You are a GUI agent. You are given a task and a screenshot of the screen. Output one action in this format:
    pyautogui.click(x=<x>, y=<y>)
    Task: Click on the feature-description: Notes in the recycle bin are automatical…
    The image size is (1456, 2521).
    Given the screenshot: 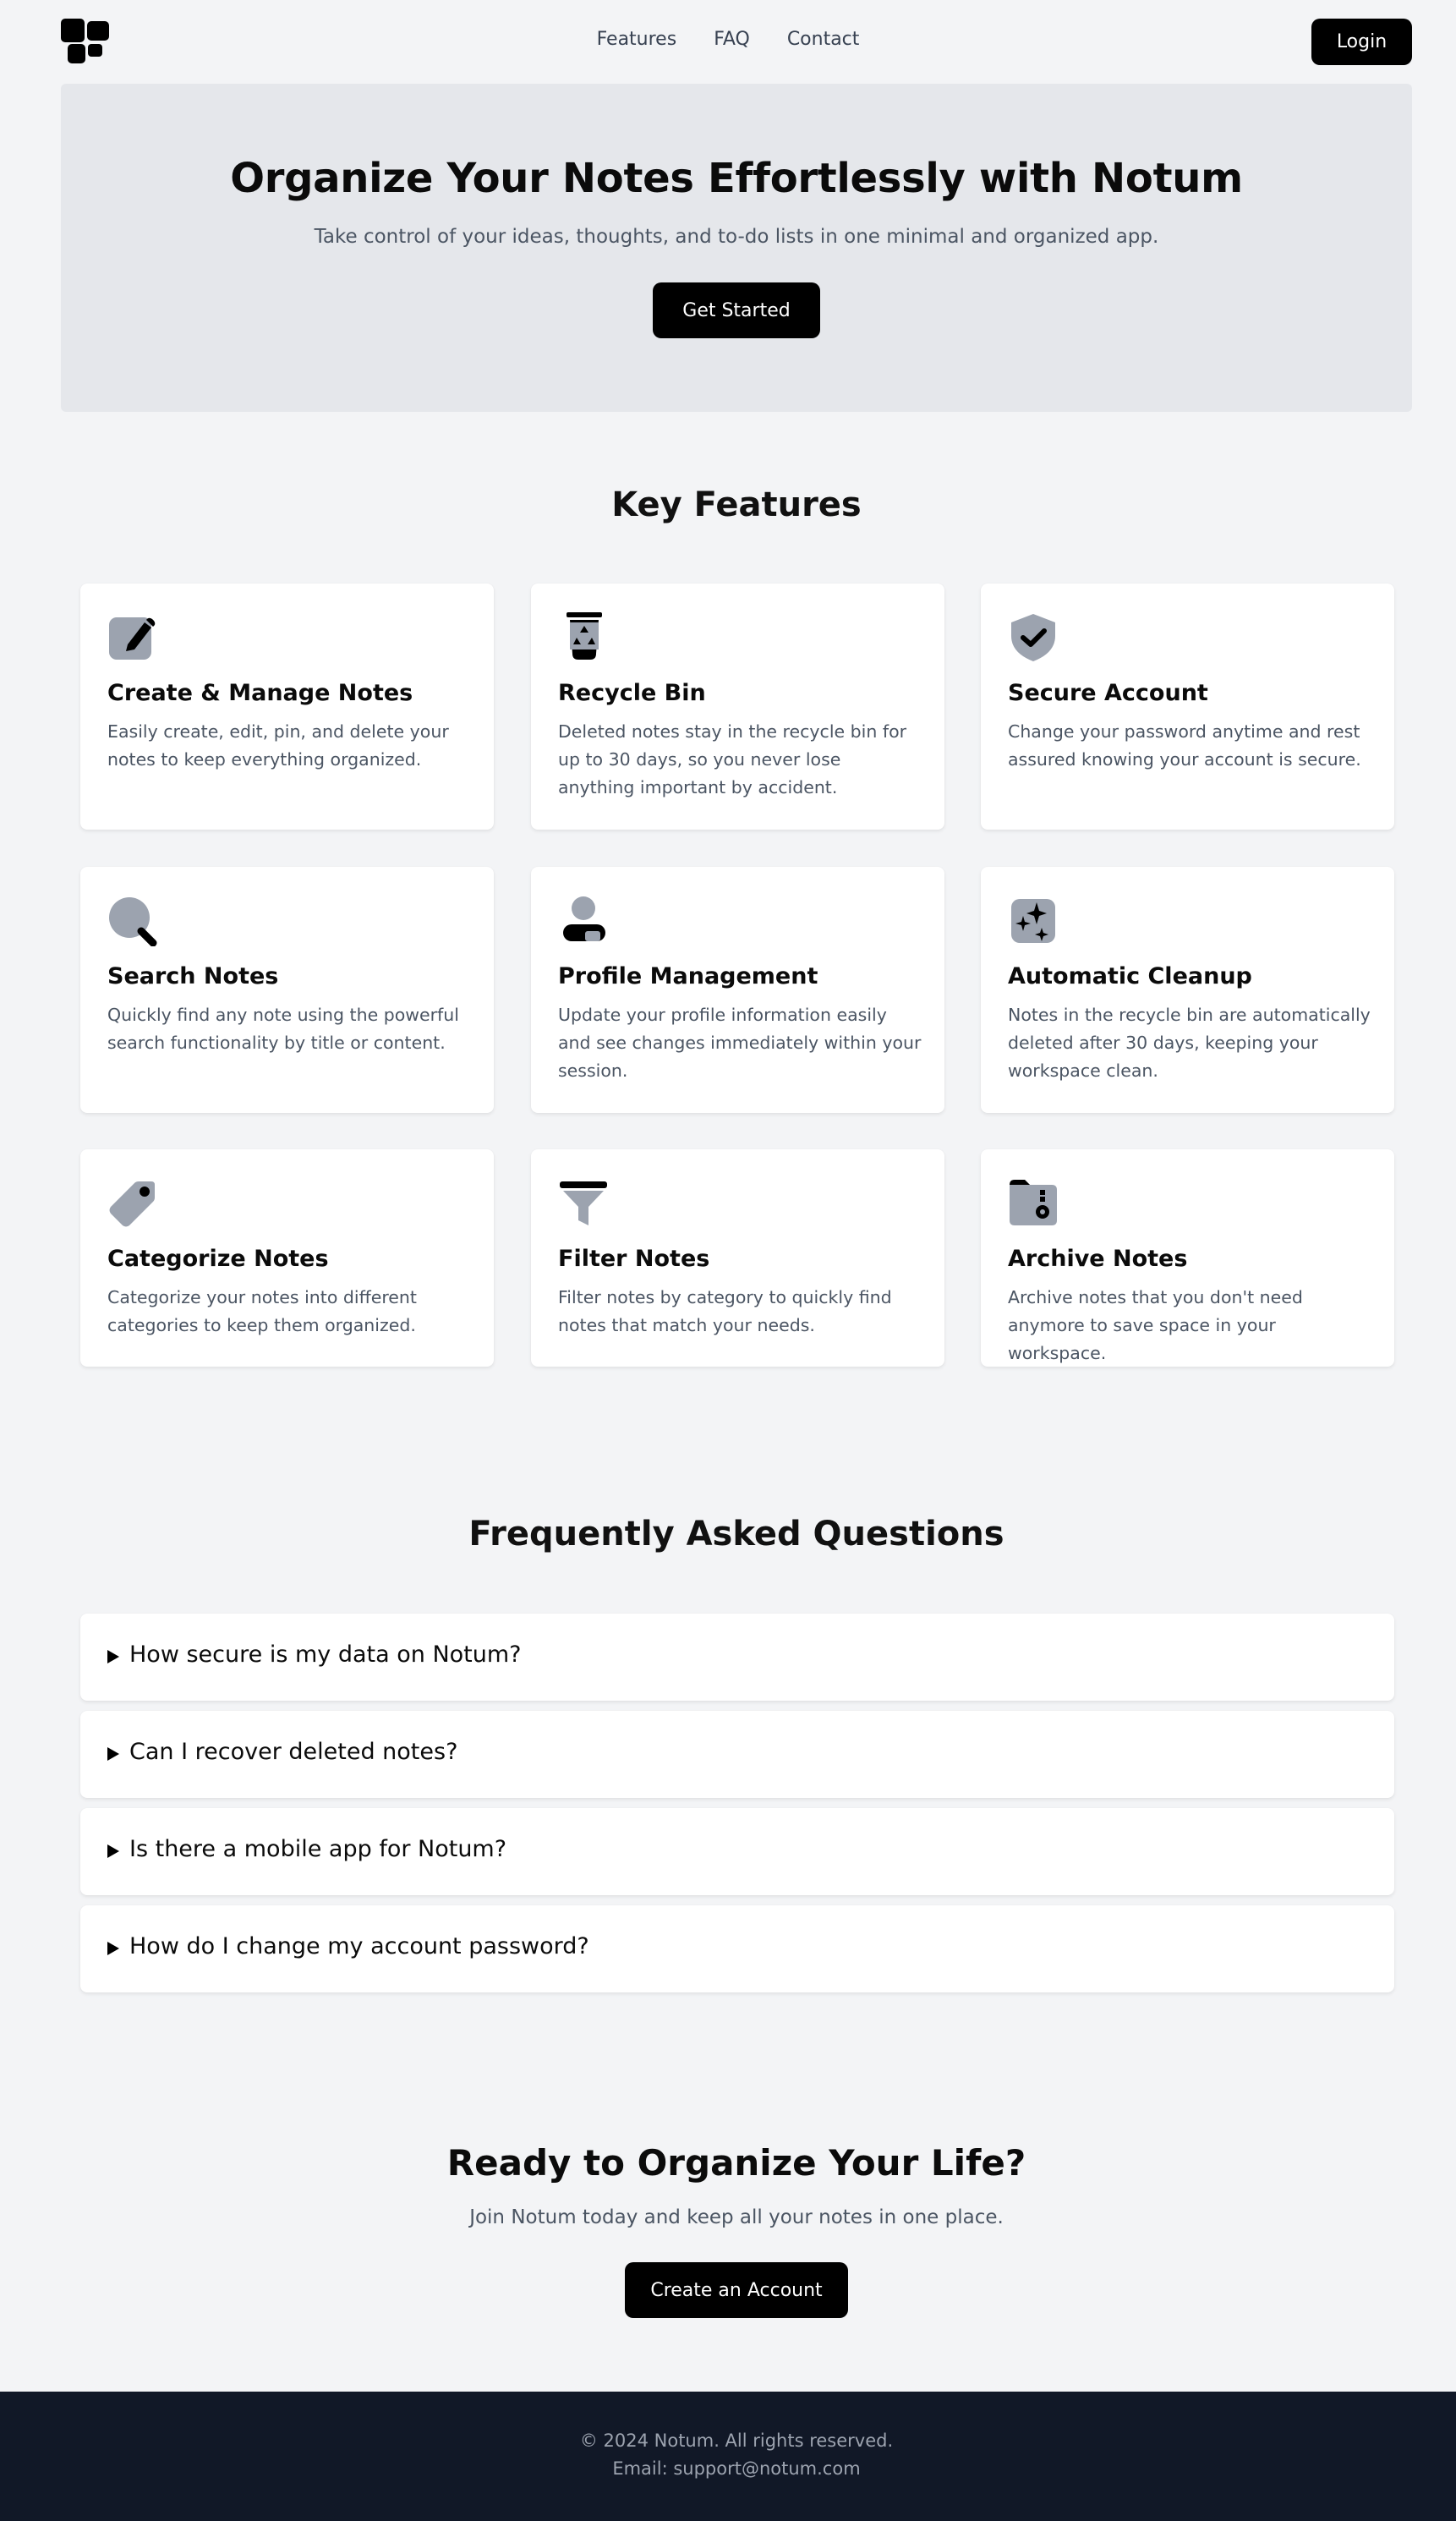 What is the action you would take?
    pyautogui.click(x=1189, y=1043)
    